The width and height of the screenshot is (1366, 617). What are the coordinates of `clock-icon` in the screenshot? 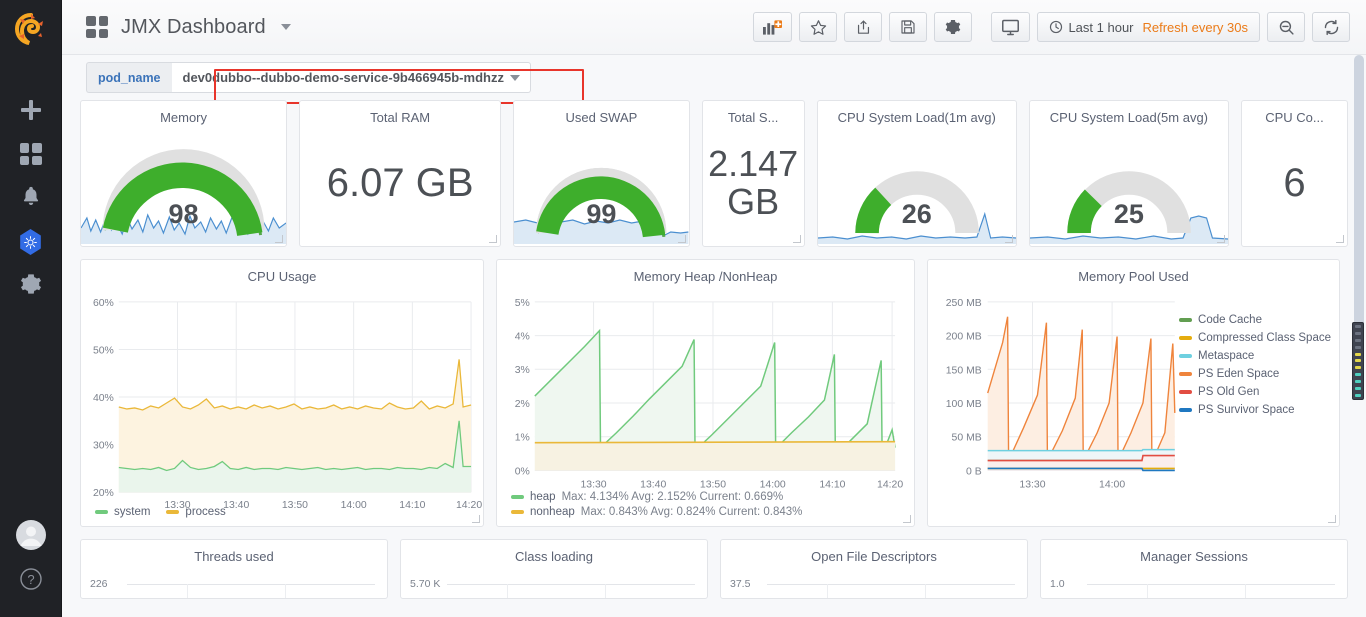 It's located at (1056, 27).